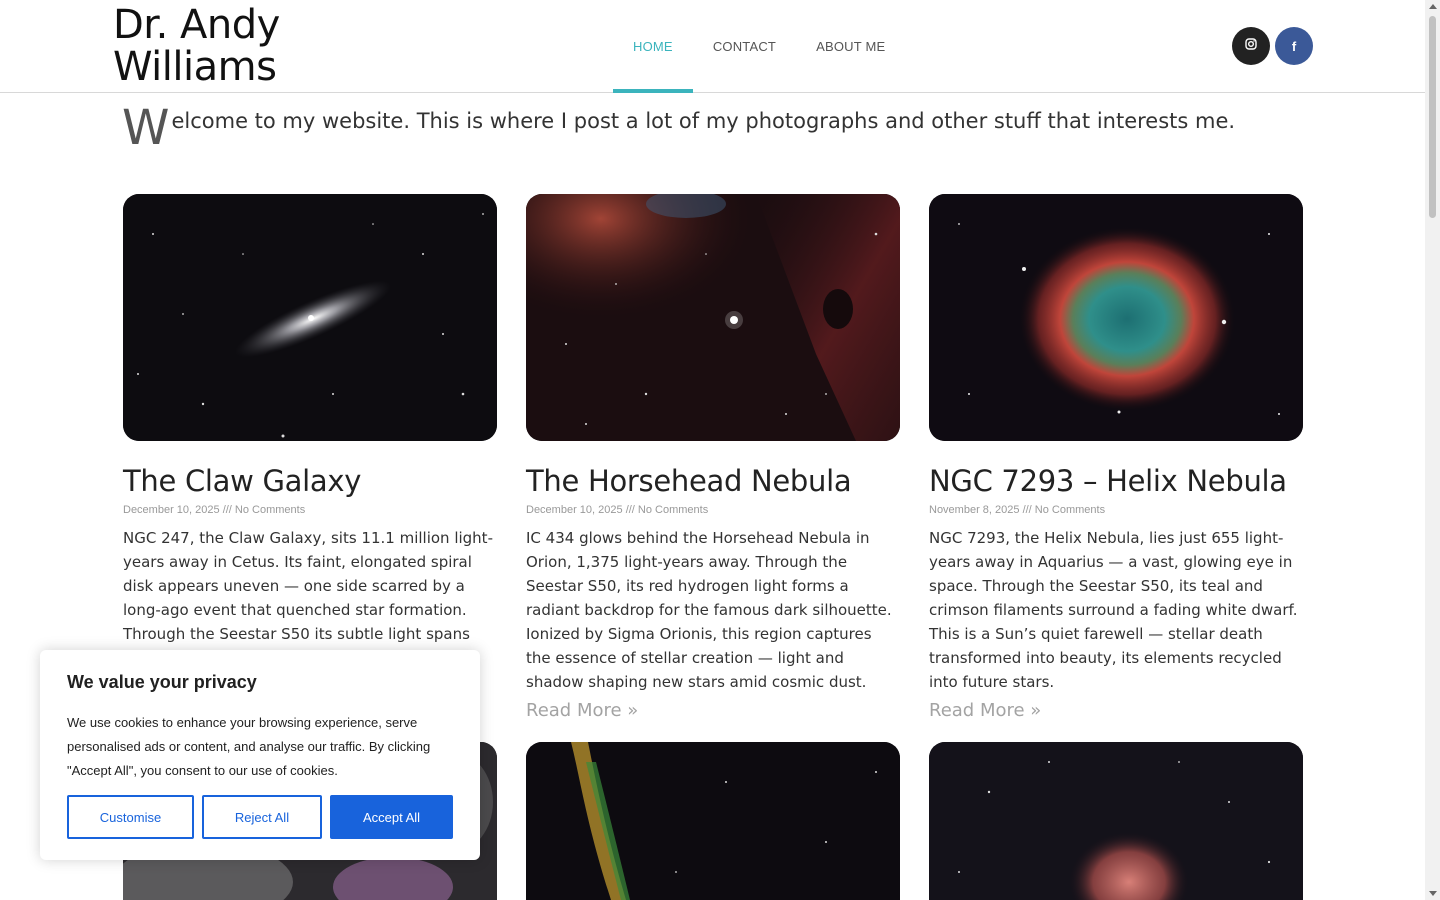 The image size is (1440, 900). What do you see at coordinates (1116, 481) in the screenshot?
I see `post-title: NGC 7293 – Helix Nebula` at bounding box center [1116, 481].